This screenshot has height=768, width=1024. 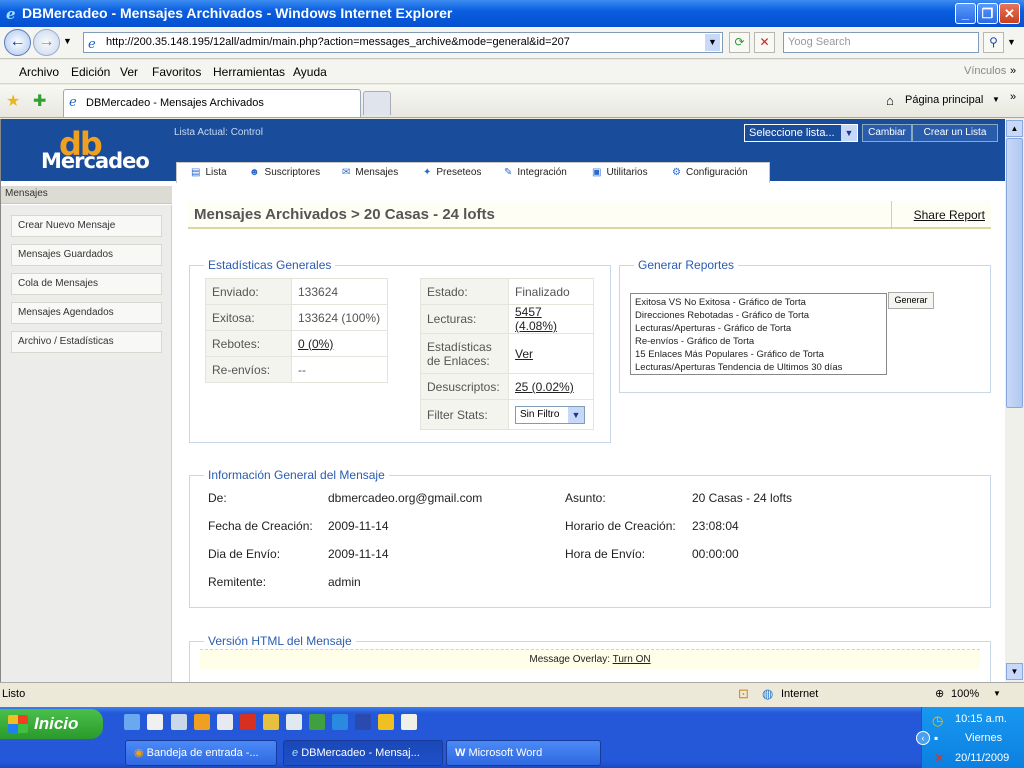 What do you see at coordinates (1011, 42) in the screenshot?
I see `search-options-icon: ▼` at bounding box center [1011, 42].